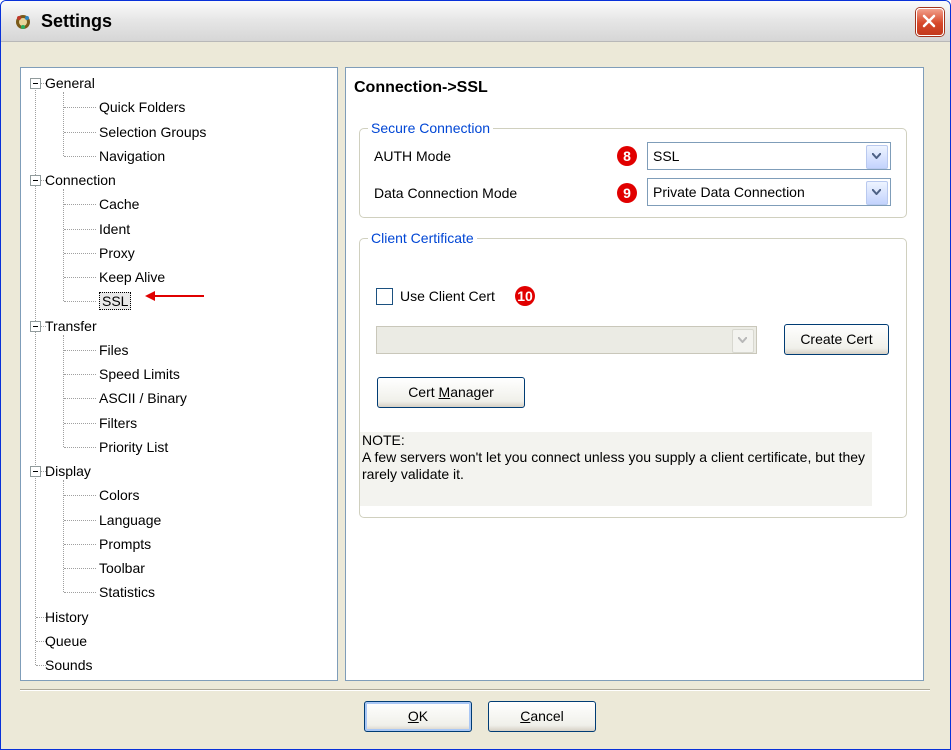  I want to click on ok-button: OK, so click(418, 716).